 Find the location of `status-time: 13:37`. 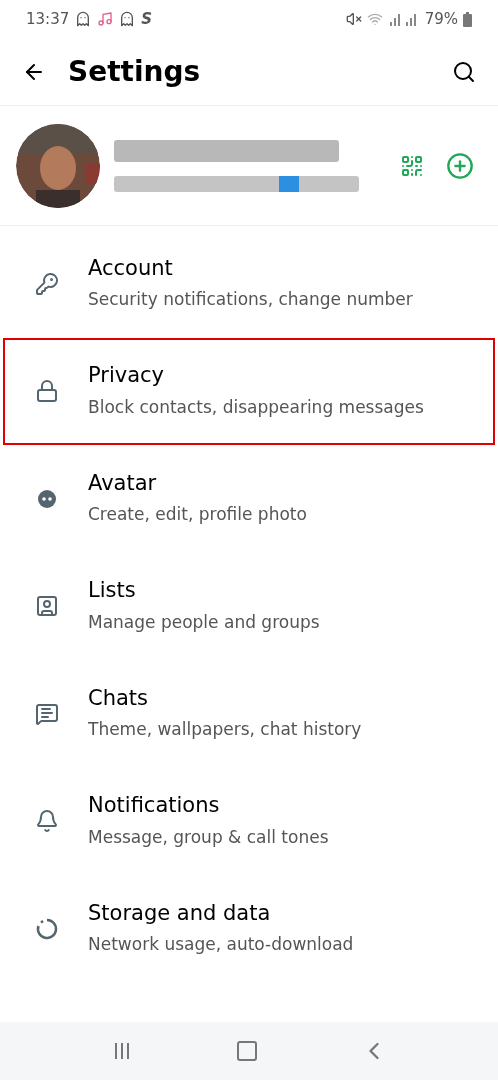

status-time: 13:37 is located at coordinates (48, 19).